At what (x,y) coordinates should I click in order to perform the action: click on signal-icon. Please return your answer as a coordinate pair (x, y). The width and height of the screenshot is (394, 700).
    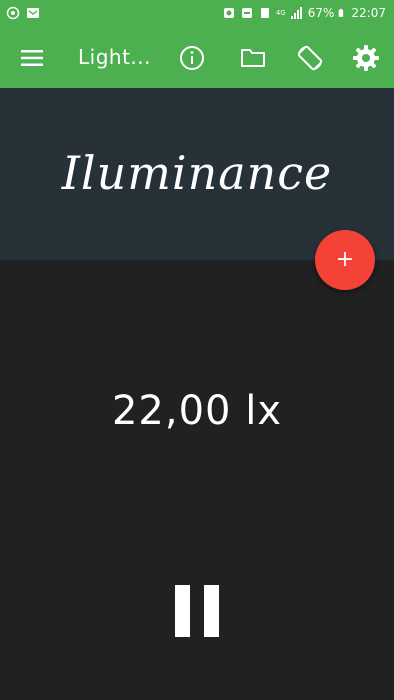
    Looking at the image, I should click on (296, 13).